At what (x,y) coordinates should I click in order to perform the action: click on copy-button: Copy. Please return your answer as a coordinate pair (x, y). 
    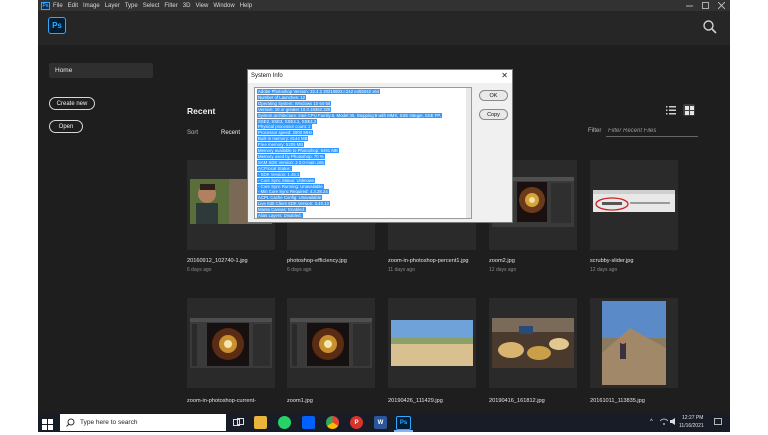
    Looking at the image, I should click on (493, 114).